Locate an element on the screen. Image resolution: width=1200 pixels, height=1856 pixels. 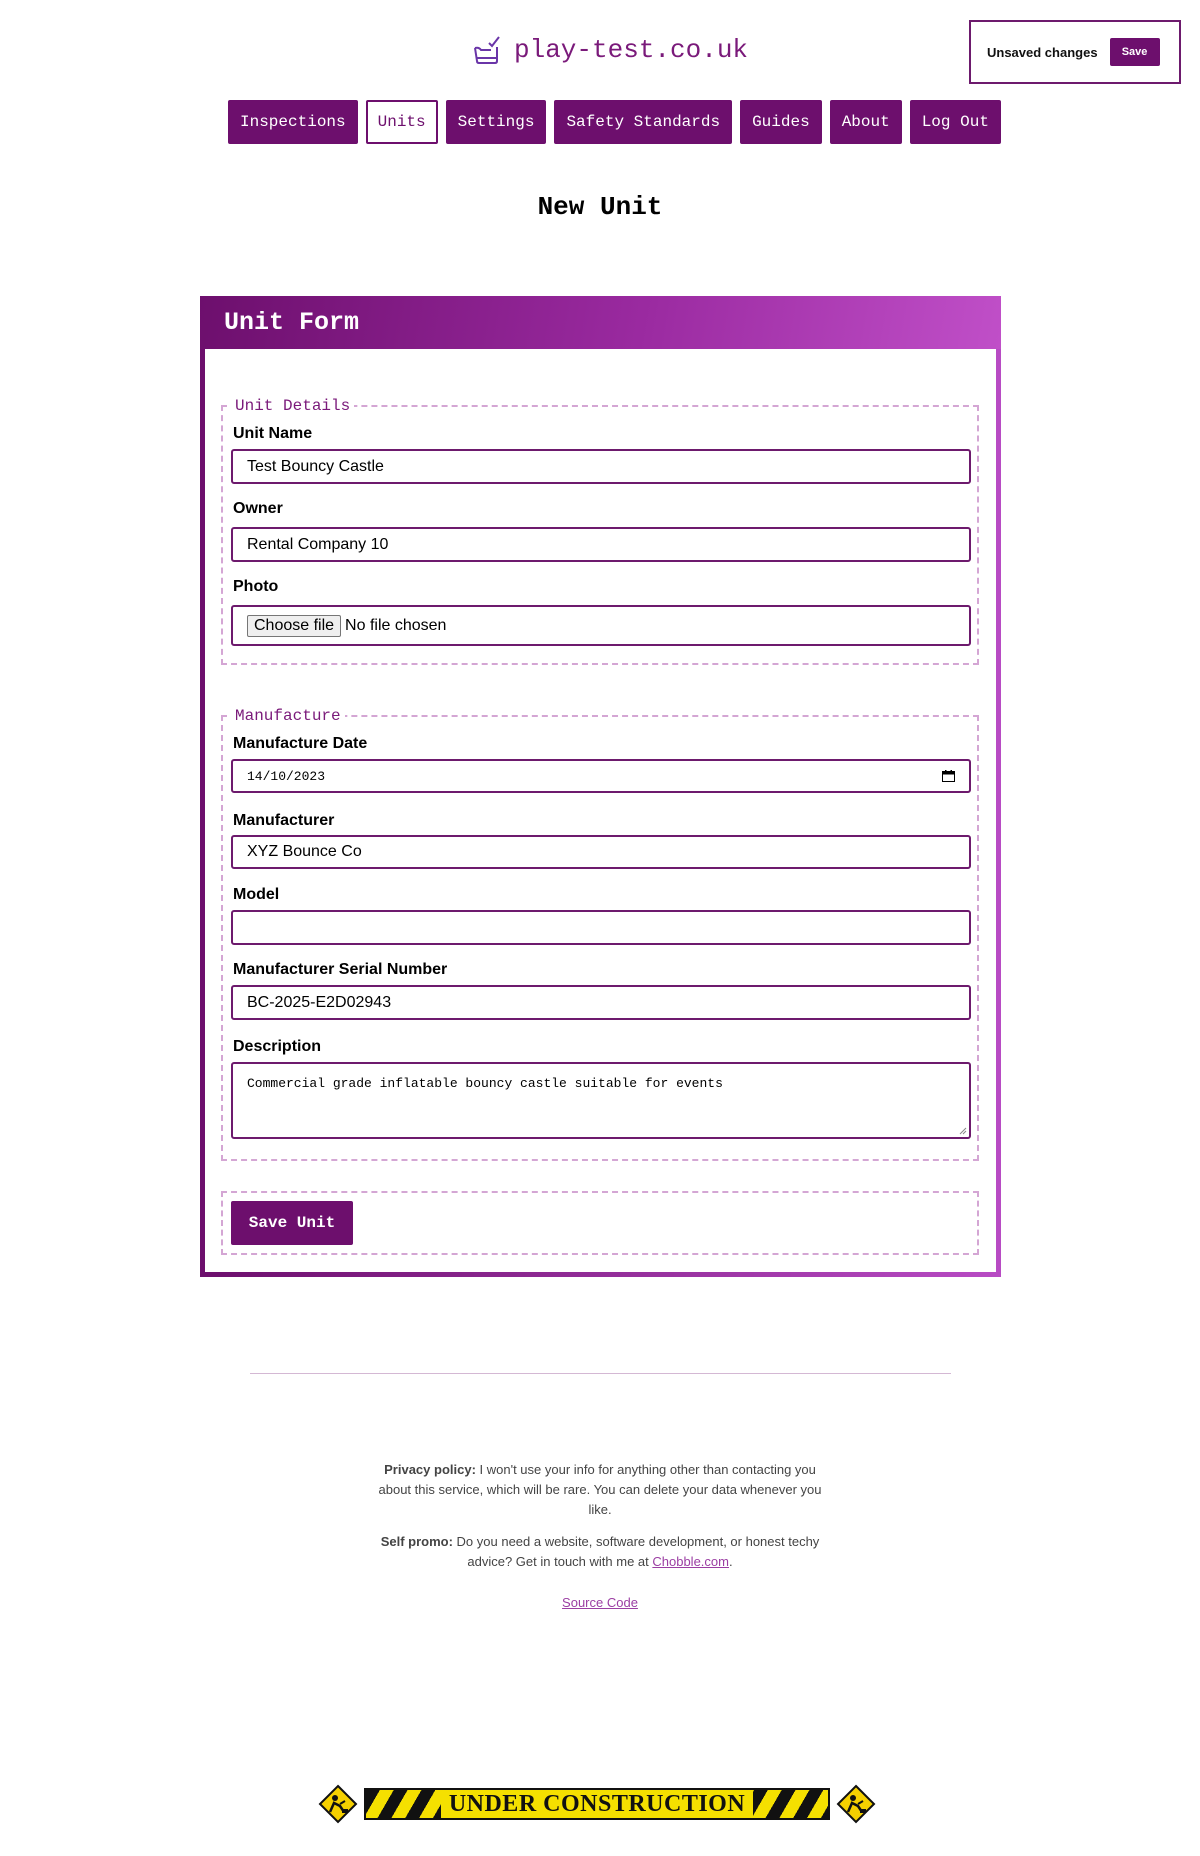
unsaved-changes-text: Unsaved changes is located at coordinates (1042, 52).